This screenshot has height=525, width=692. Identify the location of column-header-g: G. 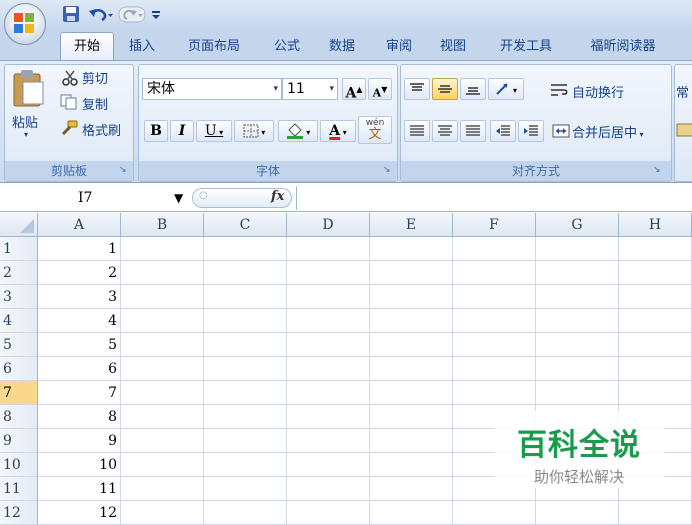
(577, 225).